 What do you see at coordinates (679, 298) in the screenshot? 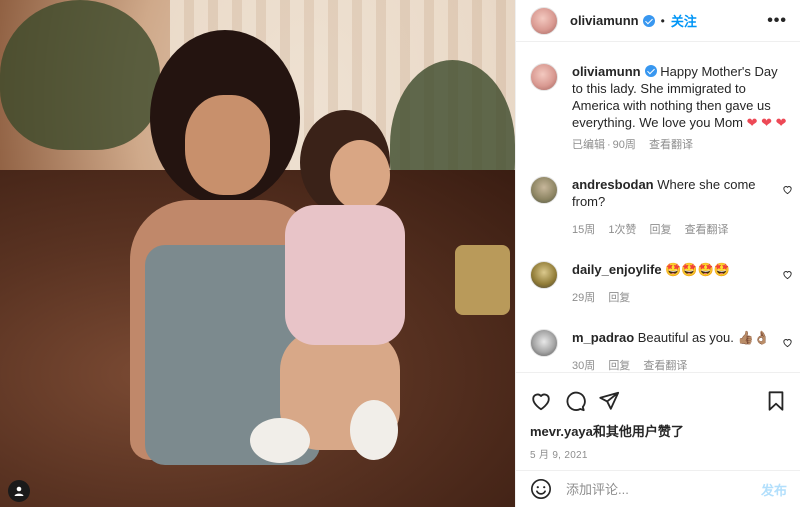
I see `comment-meta: 29周 回复` at bounding box center [679, 298].